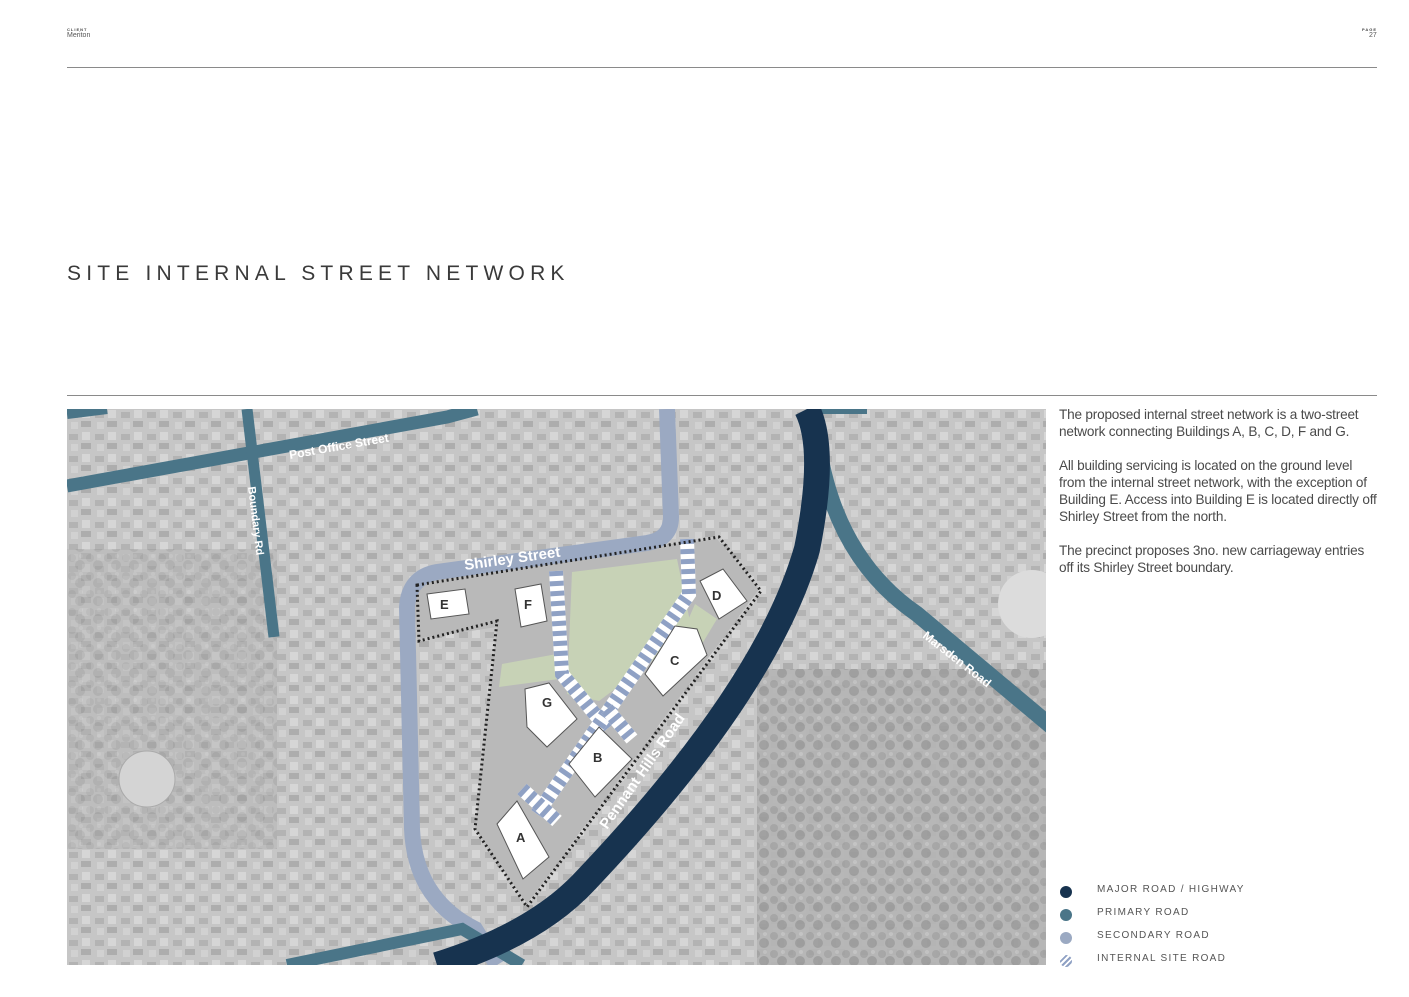 The image size is (1409, 997). Describe the element at coordinates (318, 273) in the screenshot. I see `page-title: SITE INTERNAL STREET NETWORK` at that location.